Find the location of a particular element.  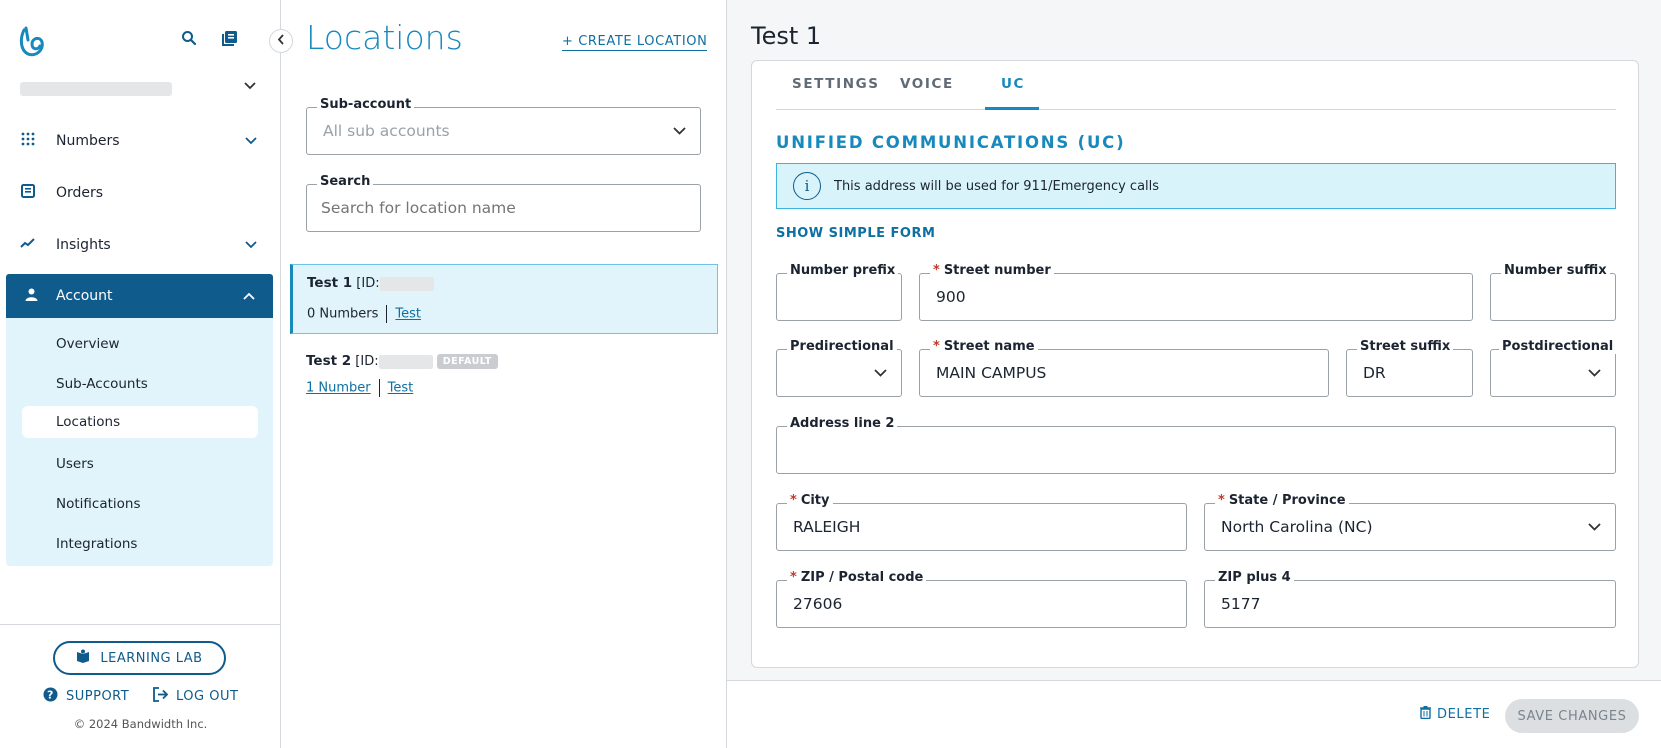

collapse-sidebar-button is located at coordinates (281, 41).